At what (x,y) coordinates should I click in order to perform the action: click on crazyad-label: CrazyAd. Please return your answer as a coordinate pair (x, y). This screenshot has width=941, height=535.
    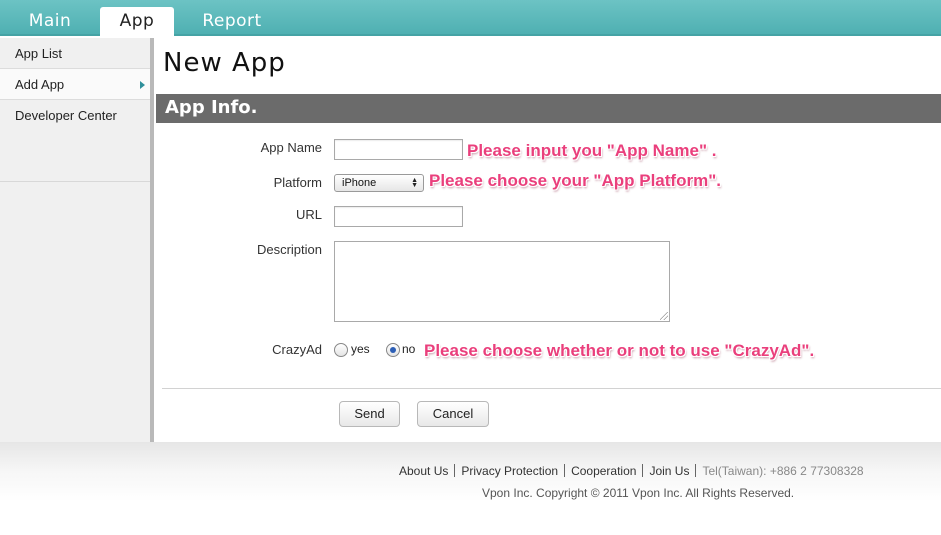
    Looking at the image, I should click on (297, 349).